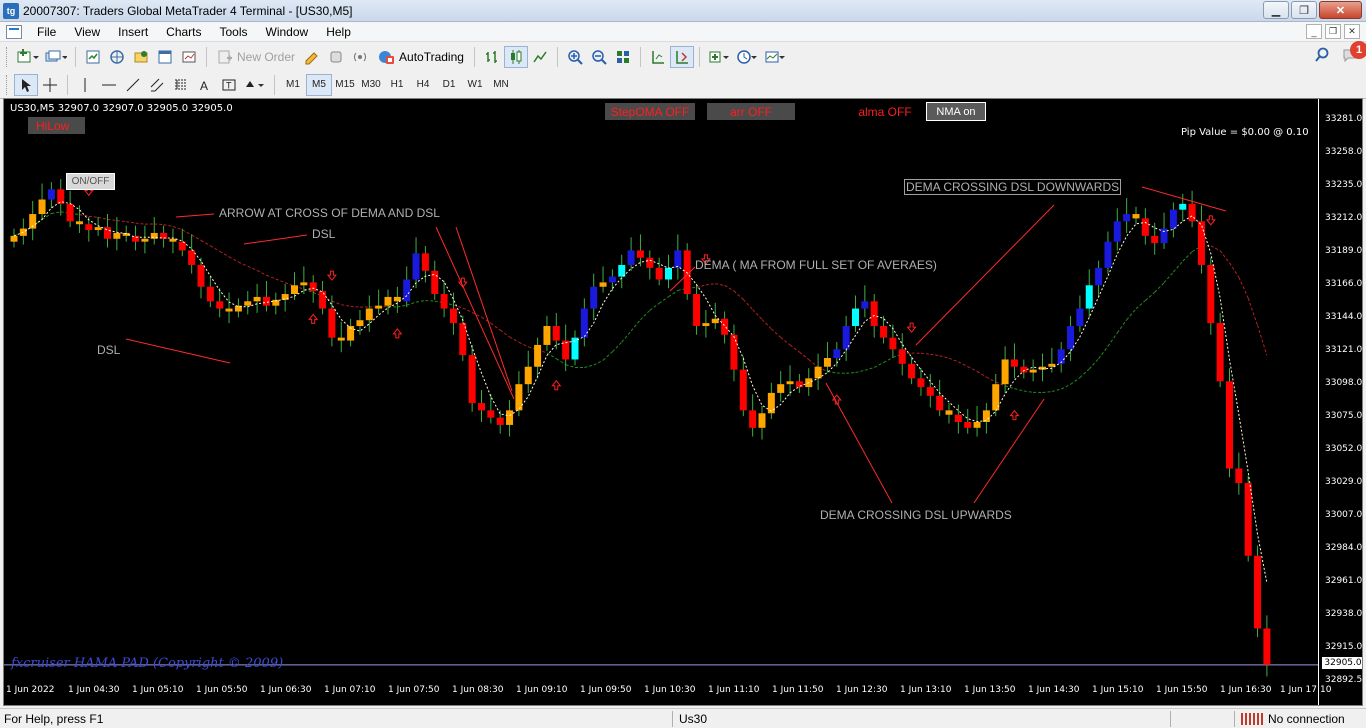 The width and height of the screenshot is (1366, 728). Describe the element at coordinates (719, 57) in the screenshot. I see `indicators-icon` at that location.